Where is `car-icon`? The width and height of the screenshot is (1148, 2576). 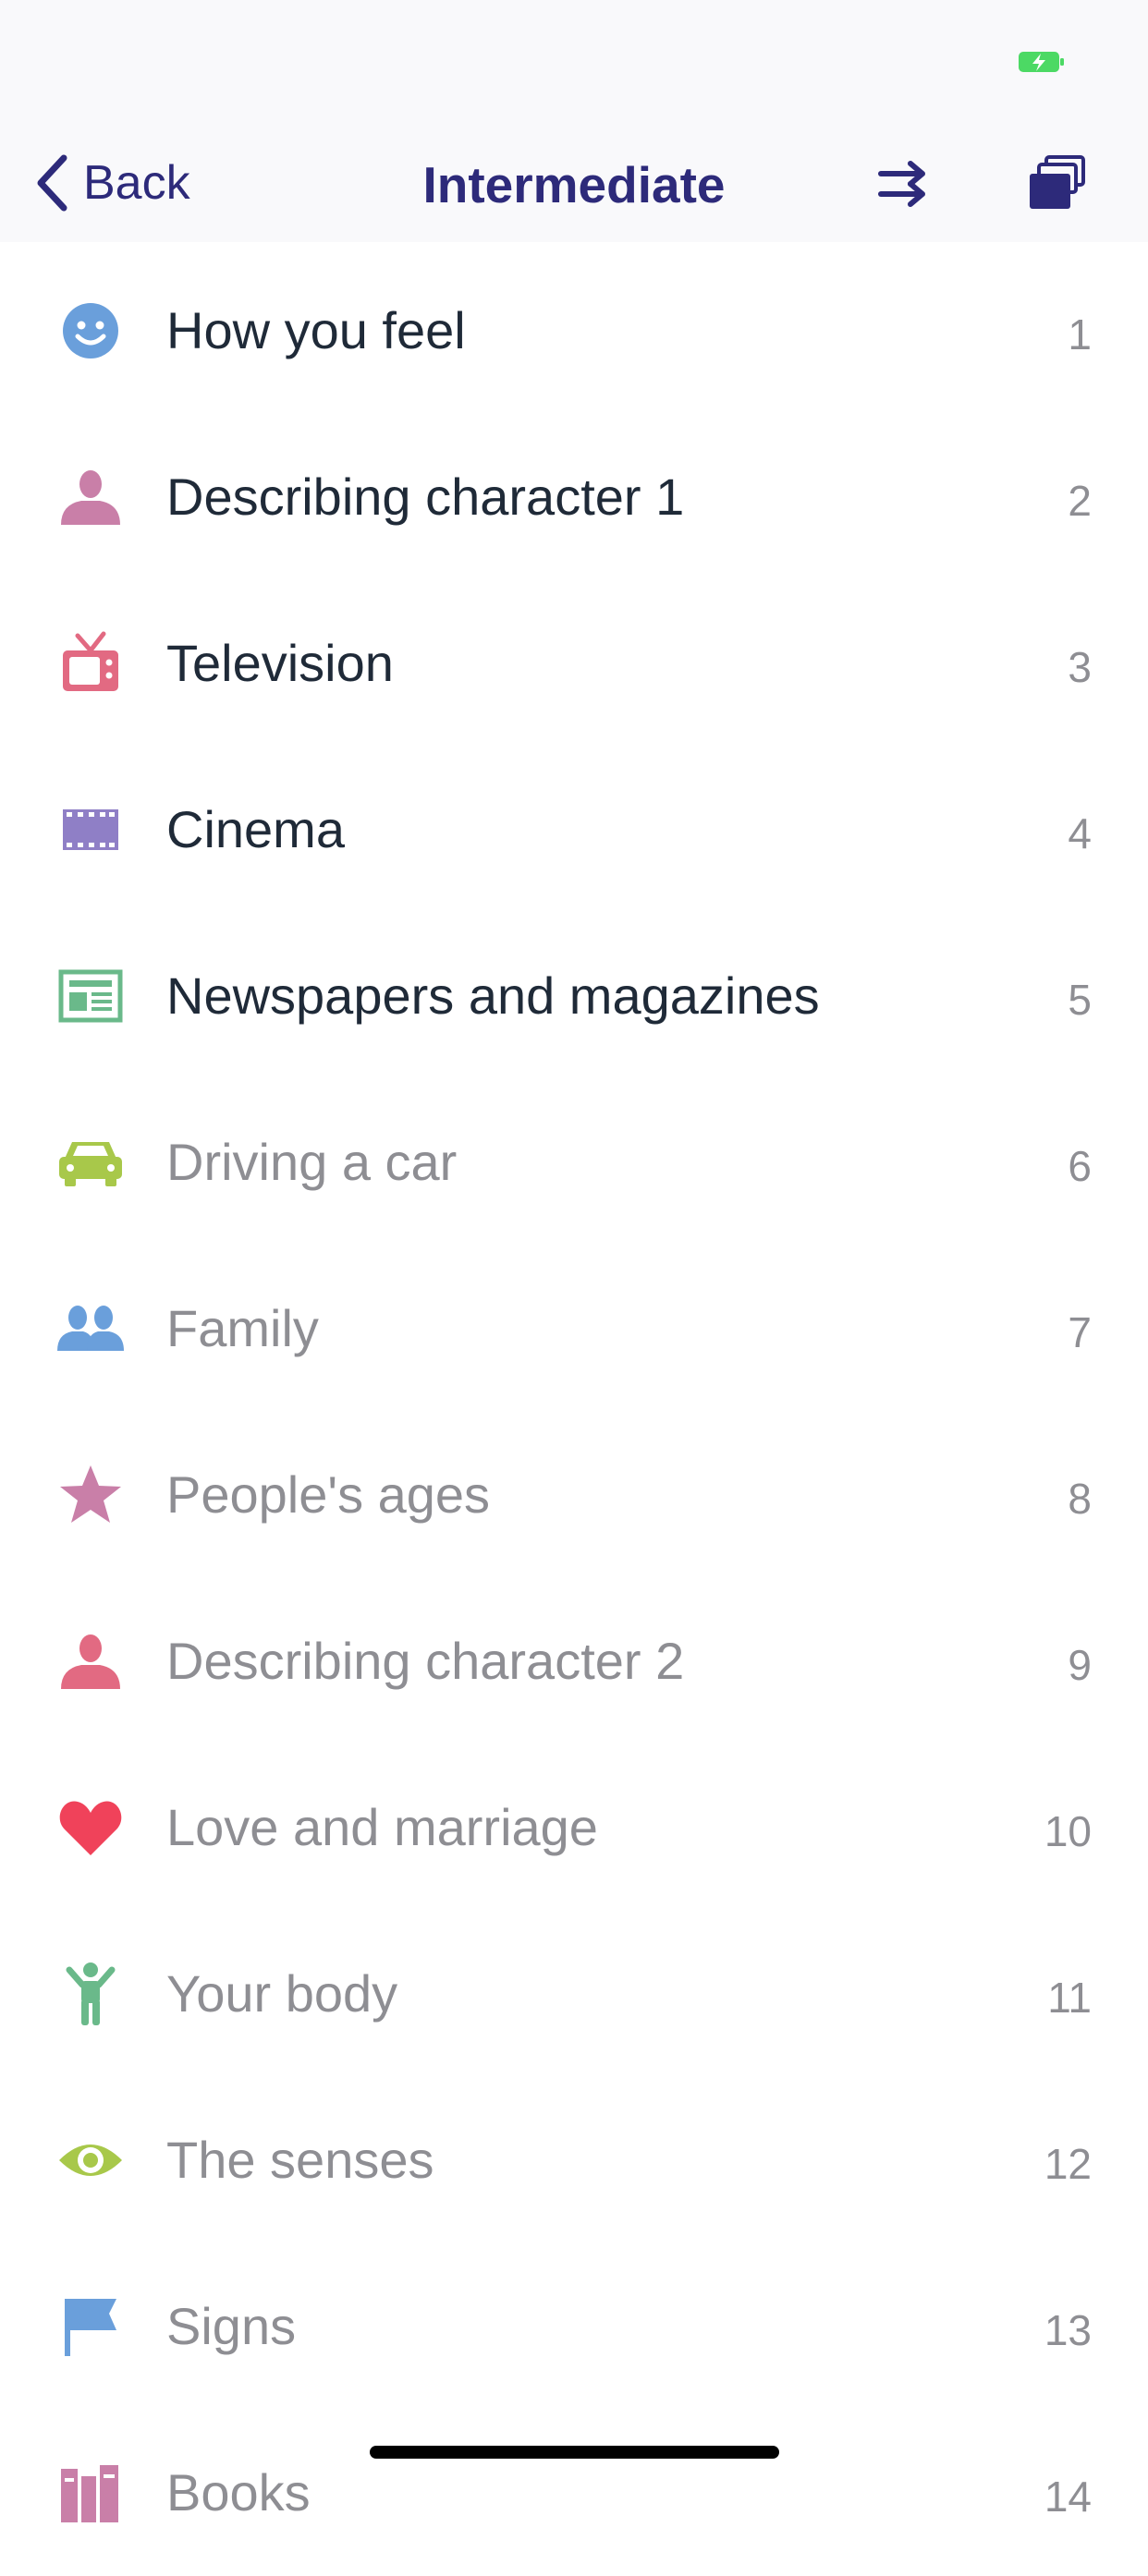 car-icon is located at coordinates (90, 1162).